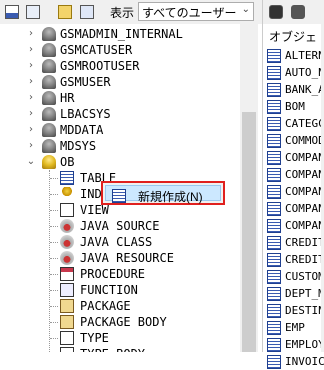  Describe the element at coordinates (120, 82) in the screenshot. I see `tree-user-gsmuser: › GSMUSER` at that location.